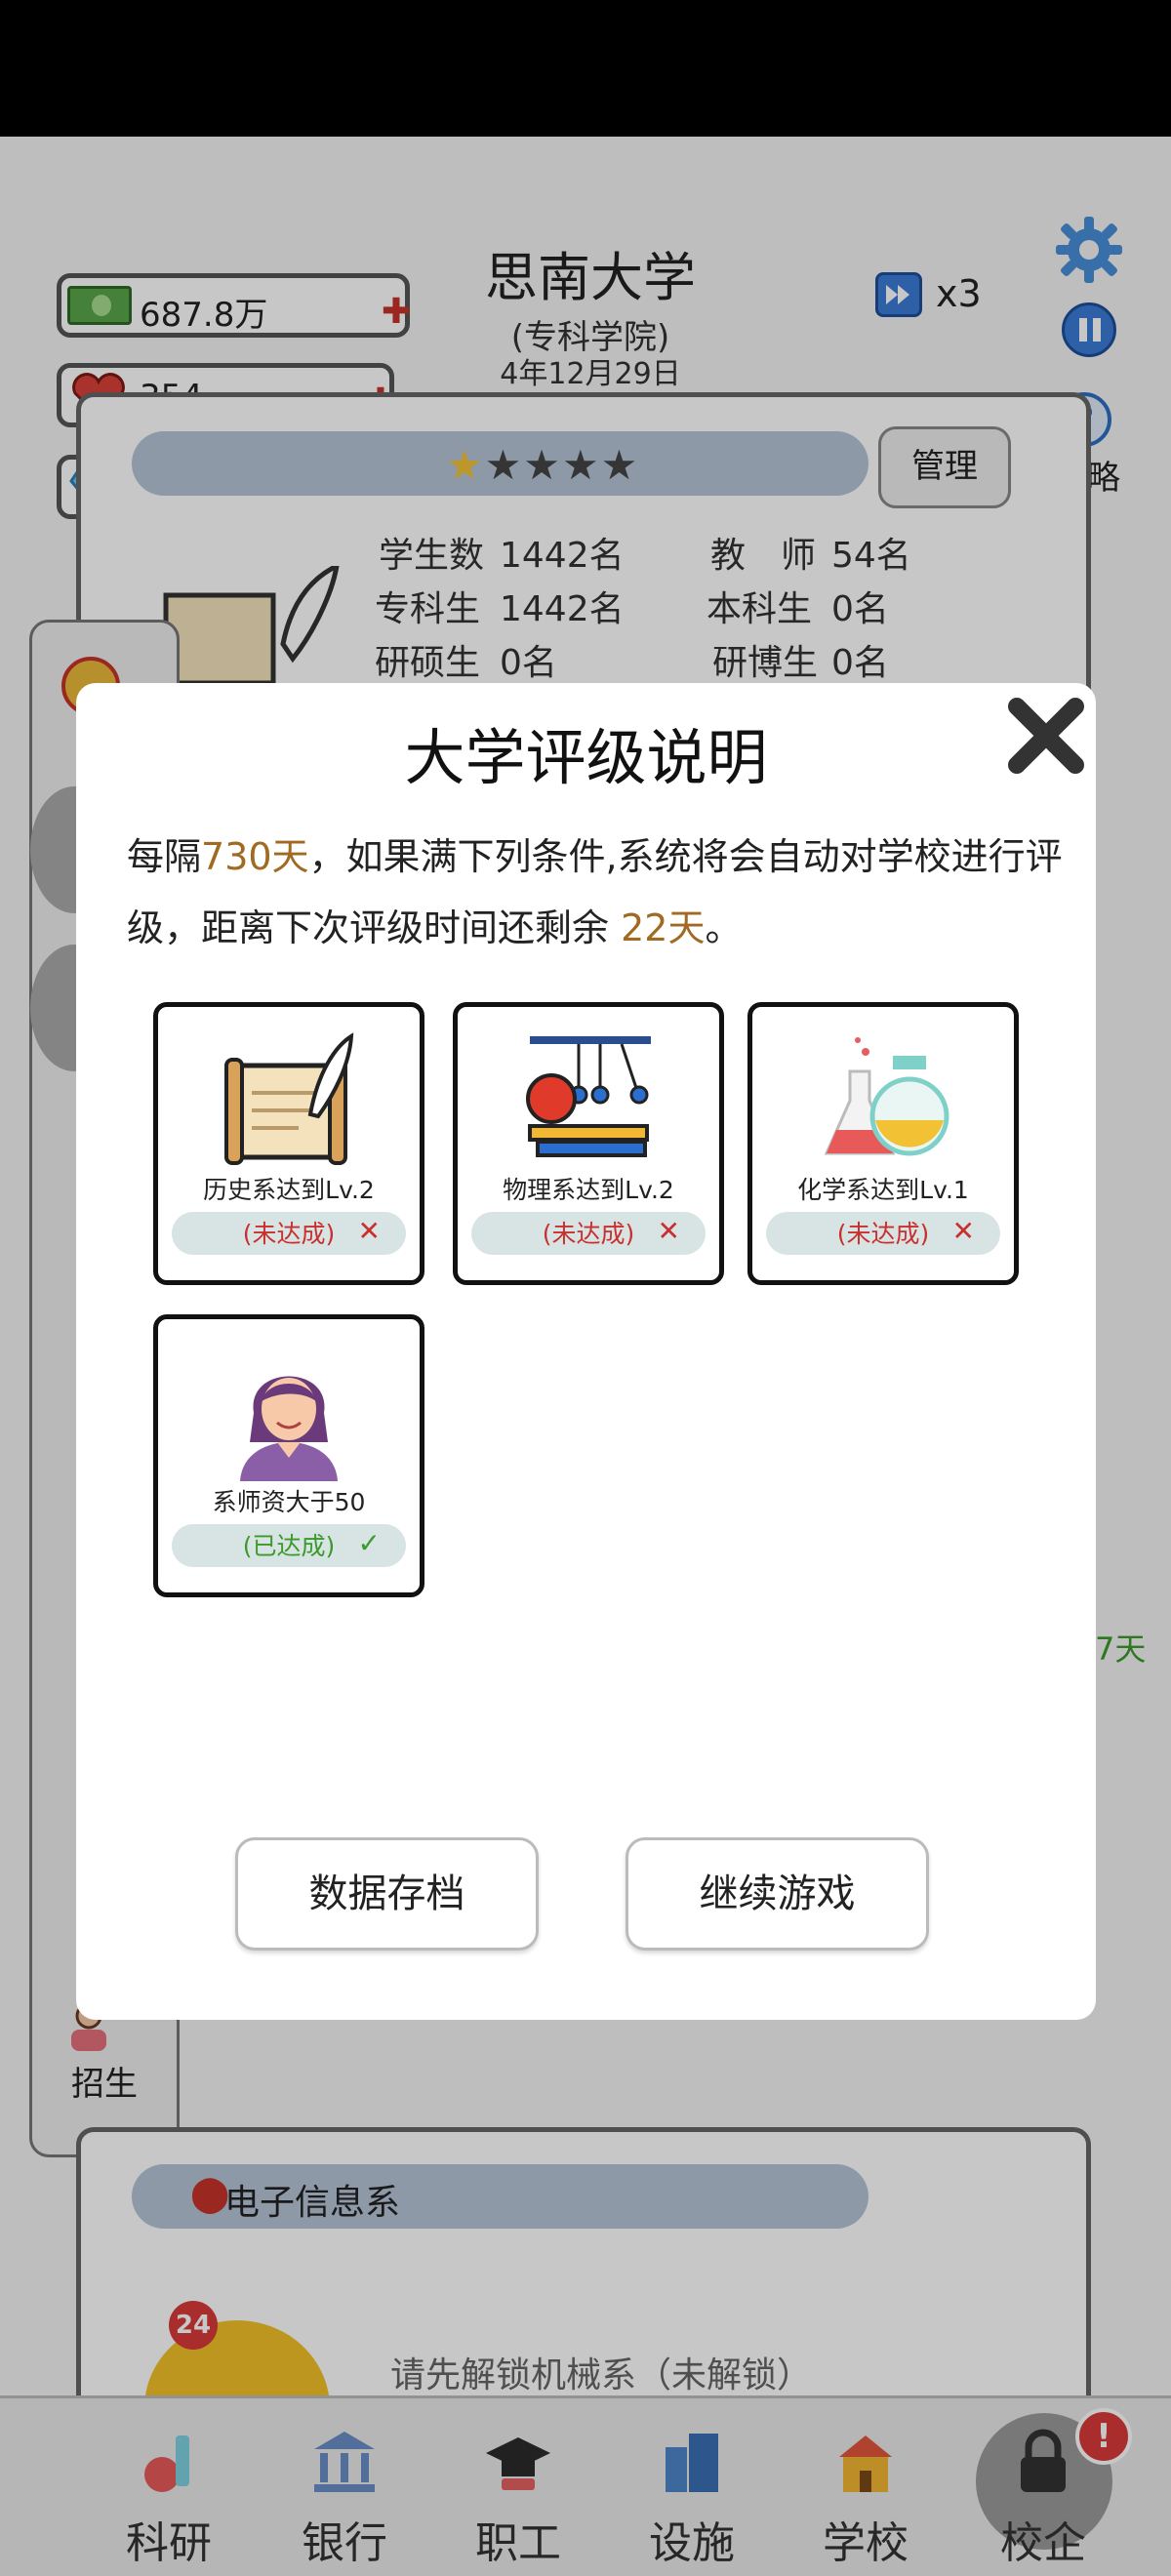 This screenshot has height=2576, width=1171. I want to click on save-data-button: 数据存档, so click(387, 1894).